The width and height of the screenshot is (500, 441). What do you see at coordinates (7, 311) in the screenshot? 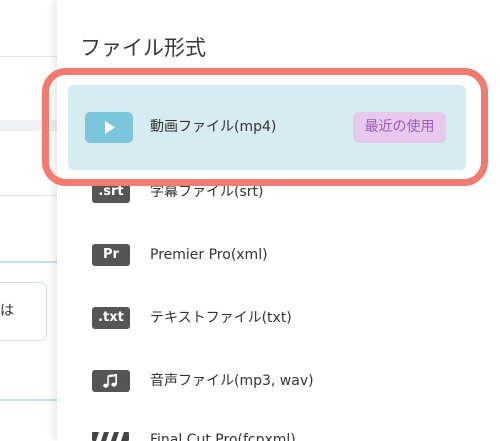
I see `background-input-text: は` at bounding box center [7, 311].